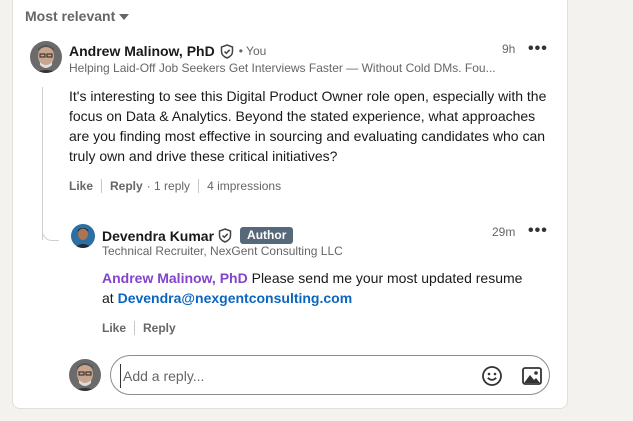 The image size is (633, 421). I want to click on comment-header: Andrew Malinow, PhD • You, so click(167, 51).